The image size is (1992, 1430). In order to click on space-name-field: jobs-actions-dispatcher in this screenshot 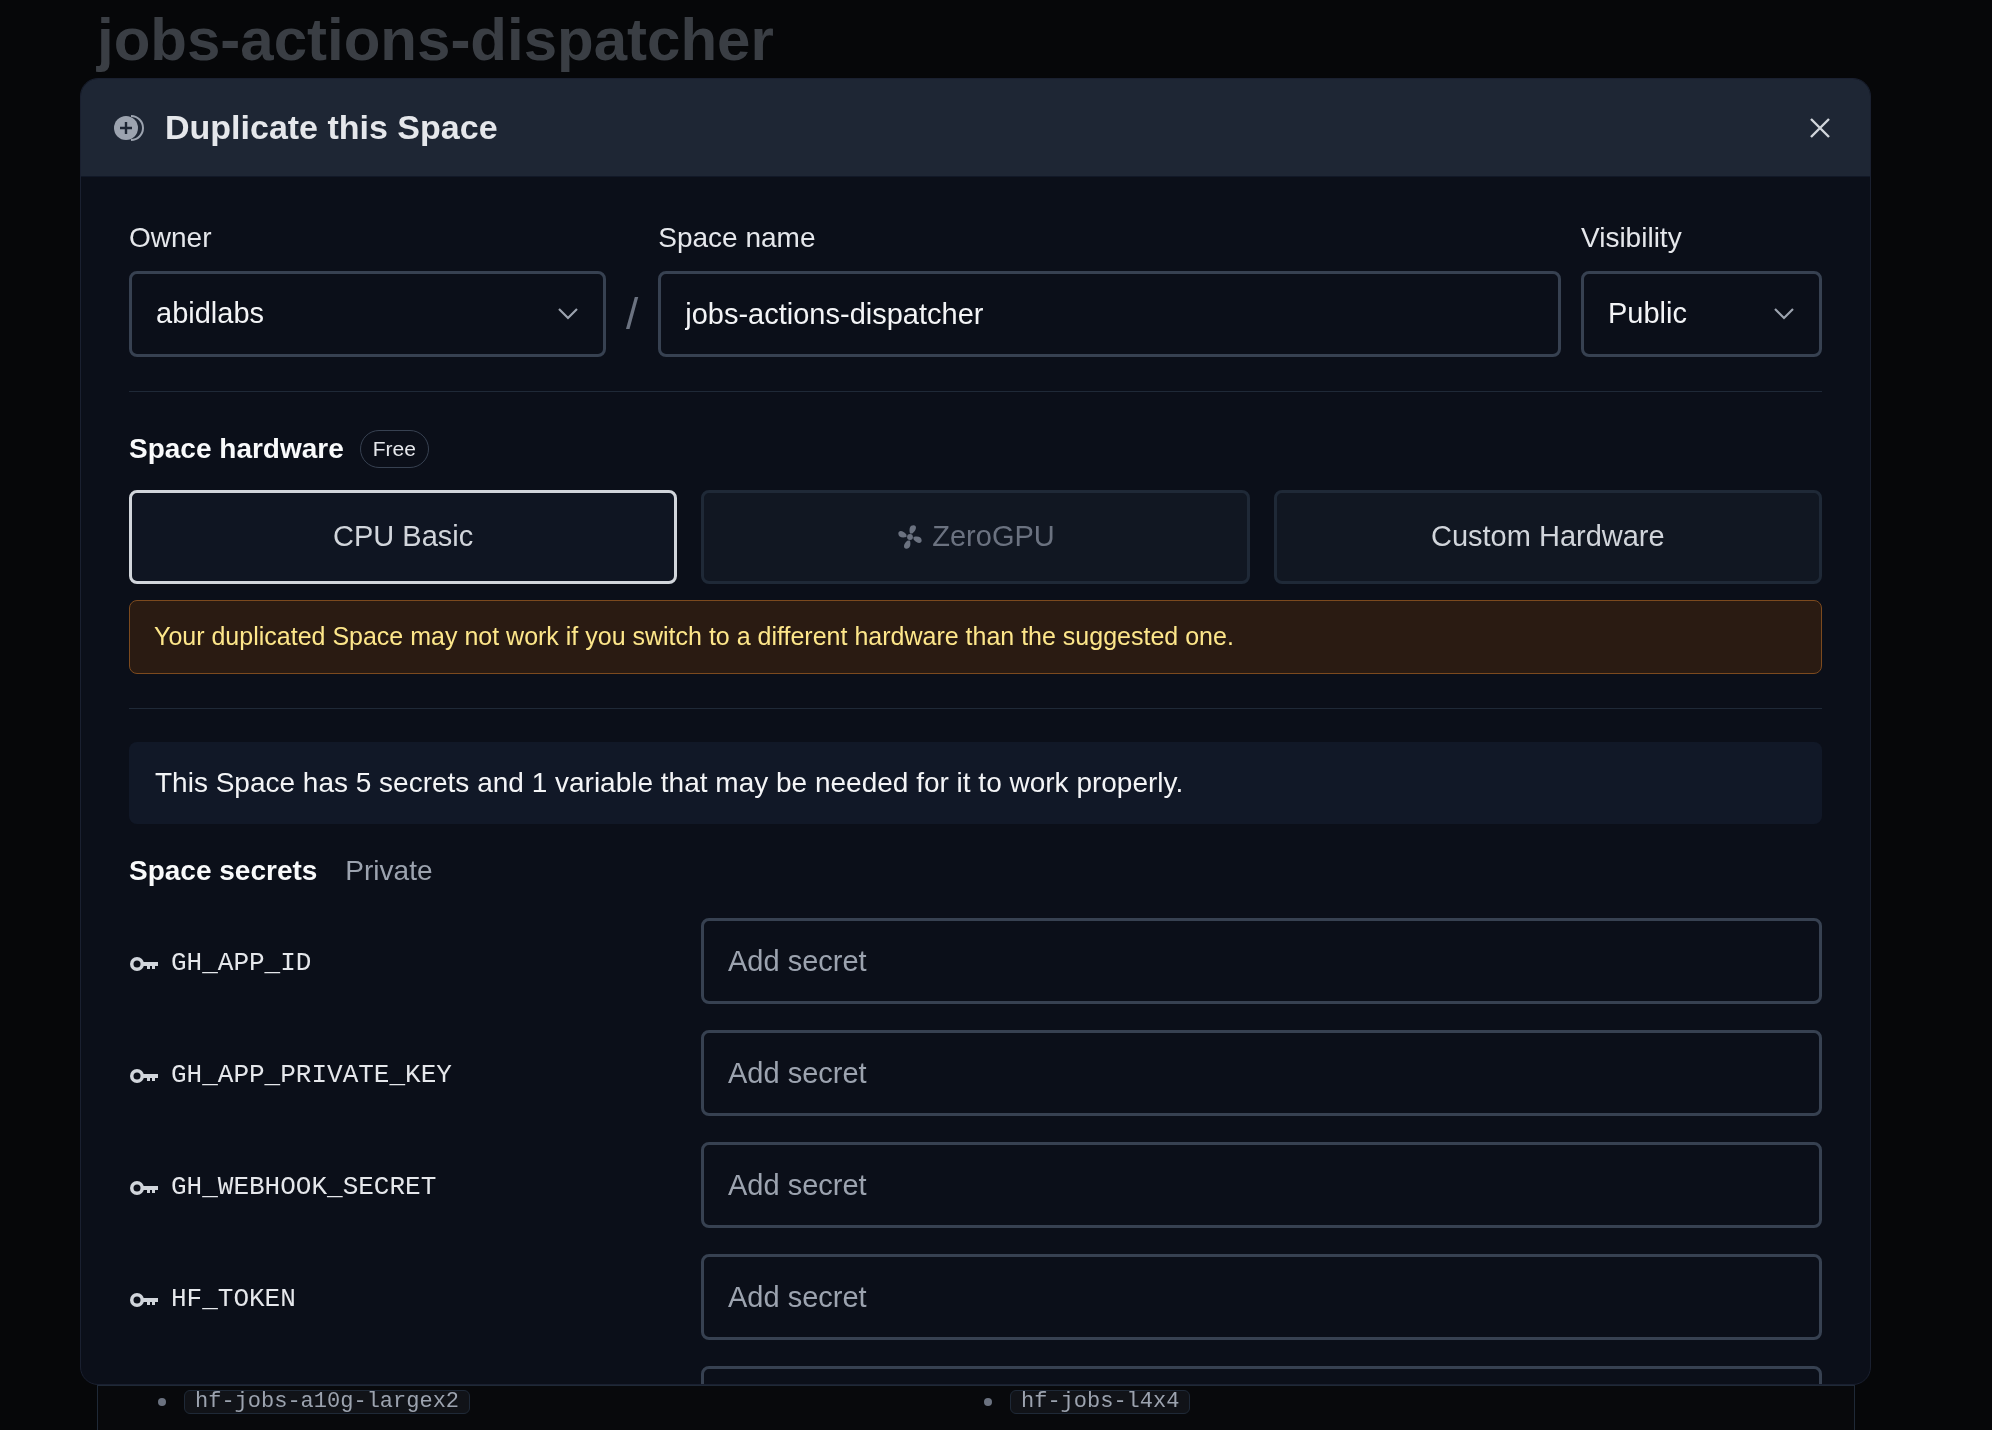, I will do `click(1109, 314)`.